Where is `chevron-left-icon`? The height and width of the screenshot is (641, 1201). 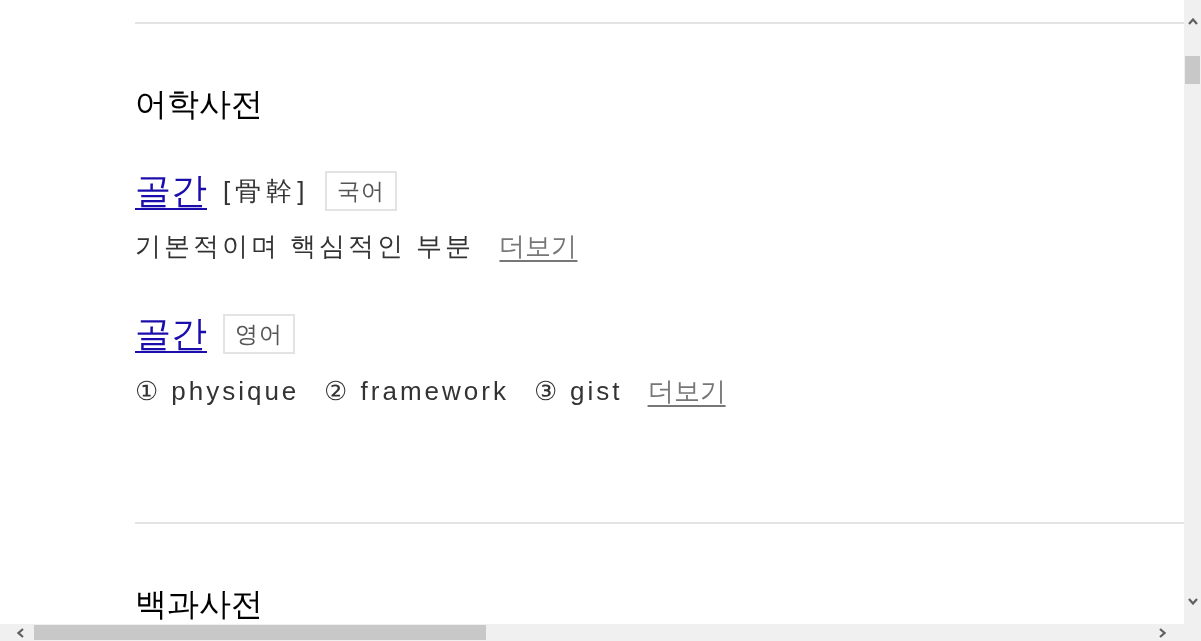
chevron-left-icon is located at coordinates (20, 632).